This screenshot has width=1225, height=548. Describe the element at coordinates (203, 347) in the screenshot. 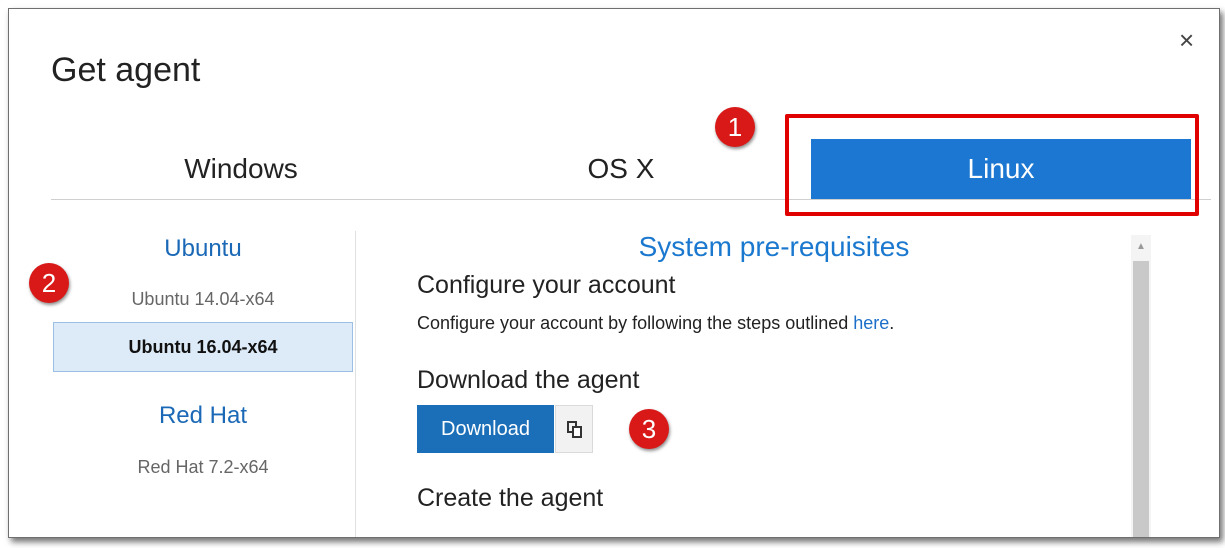

I see `sidebar-item-ubuntu-16-04: Ubuntu 16.04-x64` at that location.